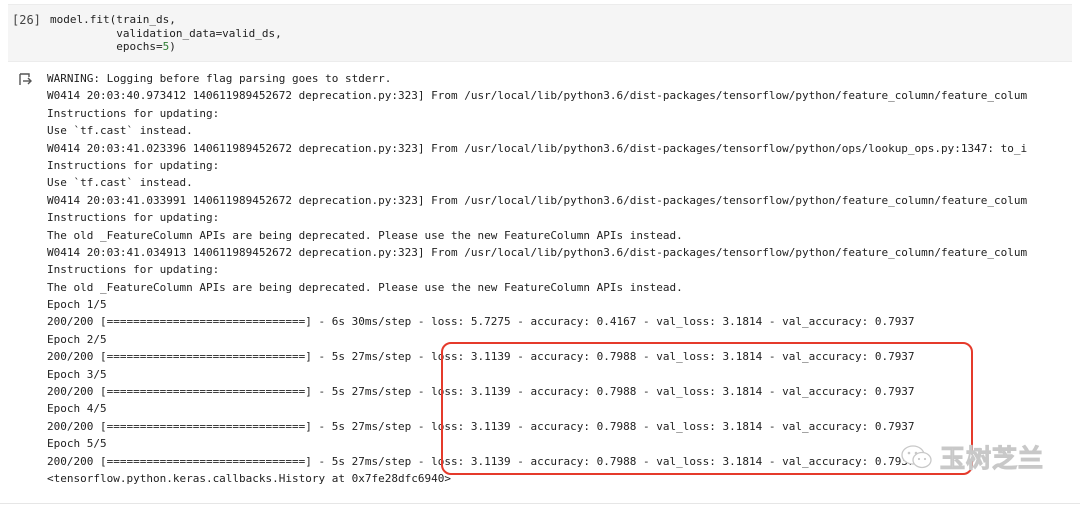 The image size is (1080, 506). What do you see at coordinates (77, 305) in the screenshot?
I see `output-line: Epoch 1/5` at bounding box center [77, 305].